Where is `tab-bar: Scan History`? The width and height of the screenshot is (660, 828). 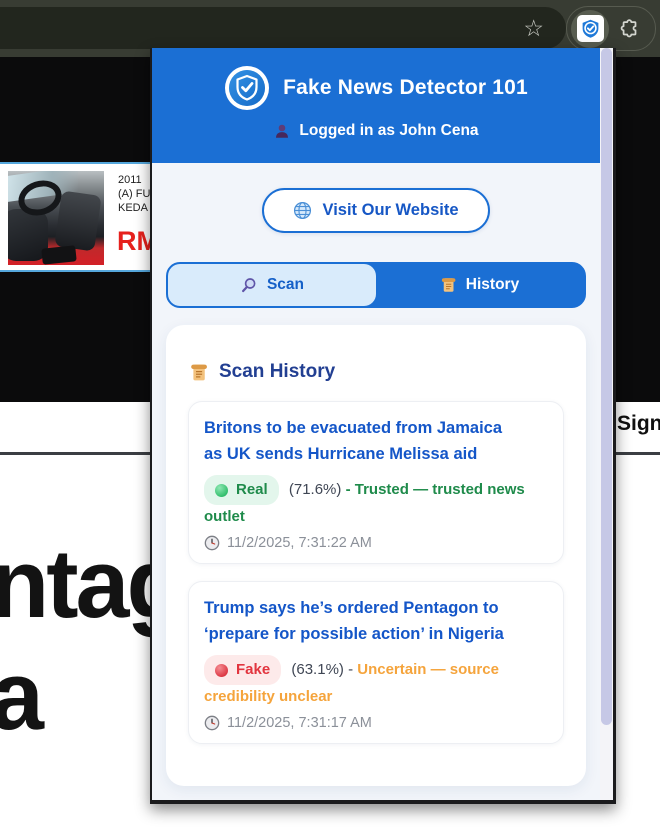 tab-bar: Scan History is located at coordinates (376, 285).